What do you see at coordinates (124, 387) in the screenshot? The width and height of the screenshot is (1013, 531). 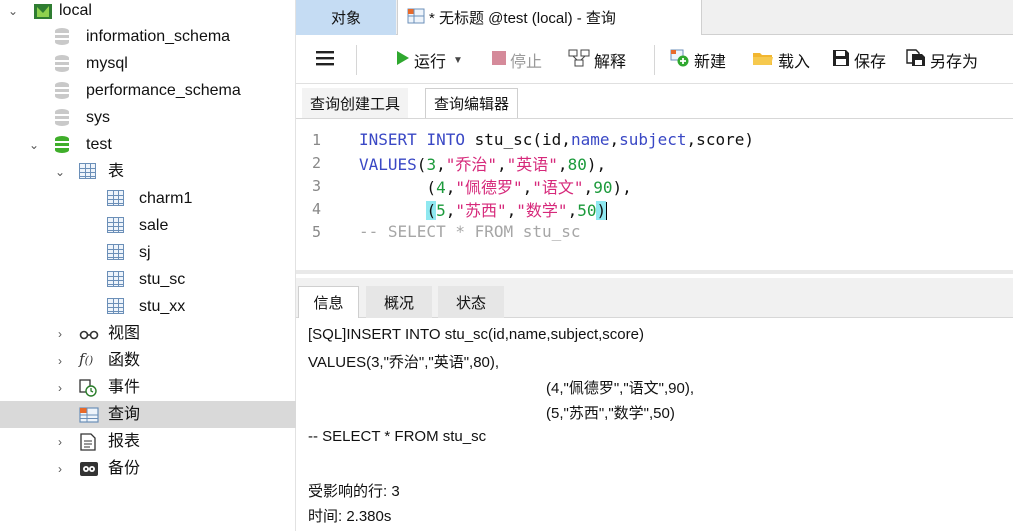 I see `tree-label: 事件` at bounding box center [124, 387].